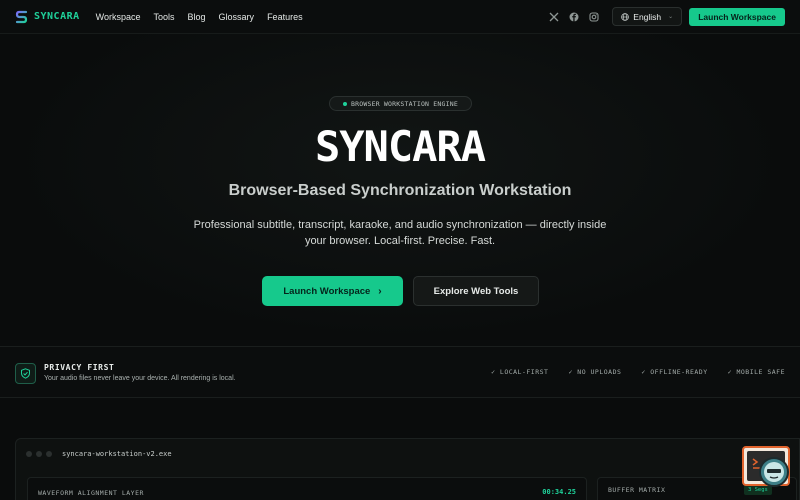  I want to click on nav-link-features: Features, so click(285, 17).